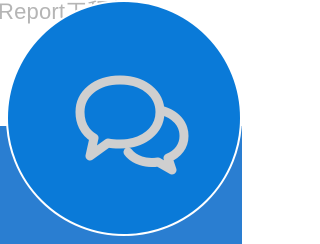 This screenshot has height=244, width=320. I want to click on chat-bubbles-icon, so click(132, 125).